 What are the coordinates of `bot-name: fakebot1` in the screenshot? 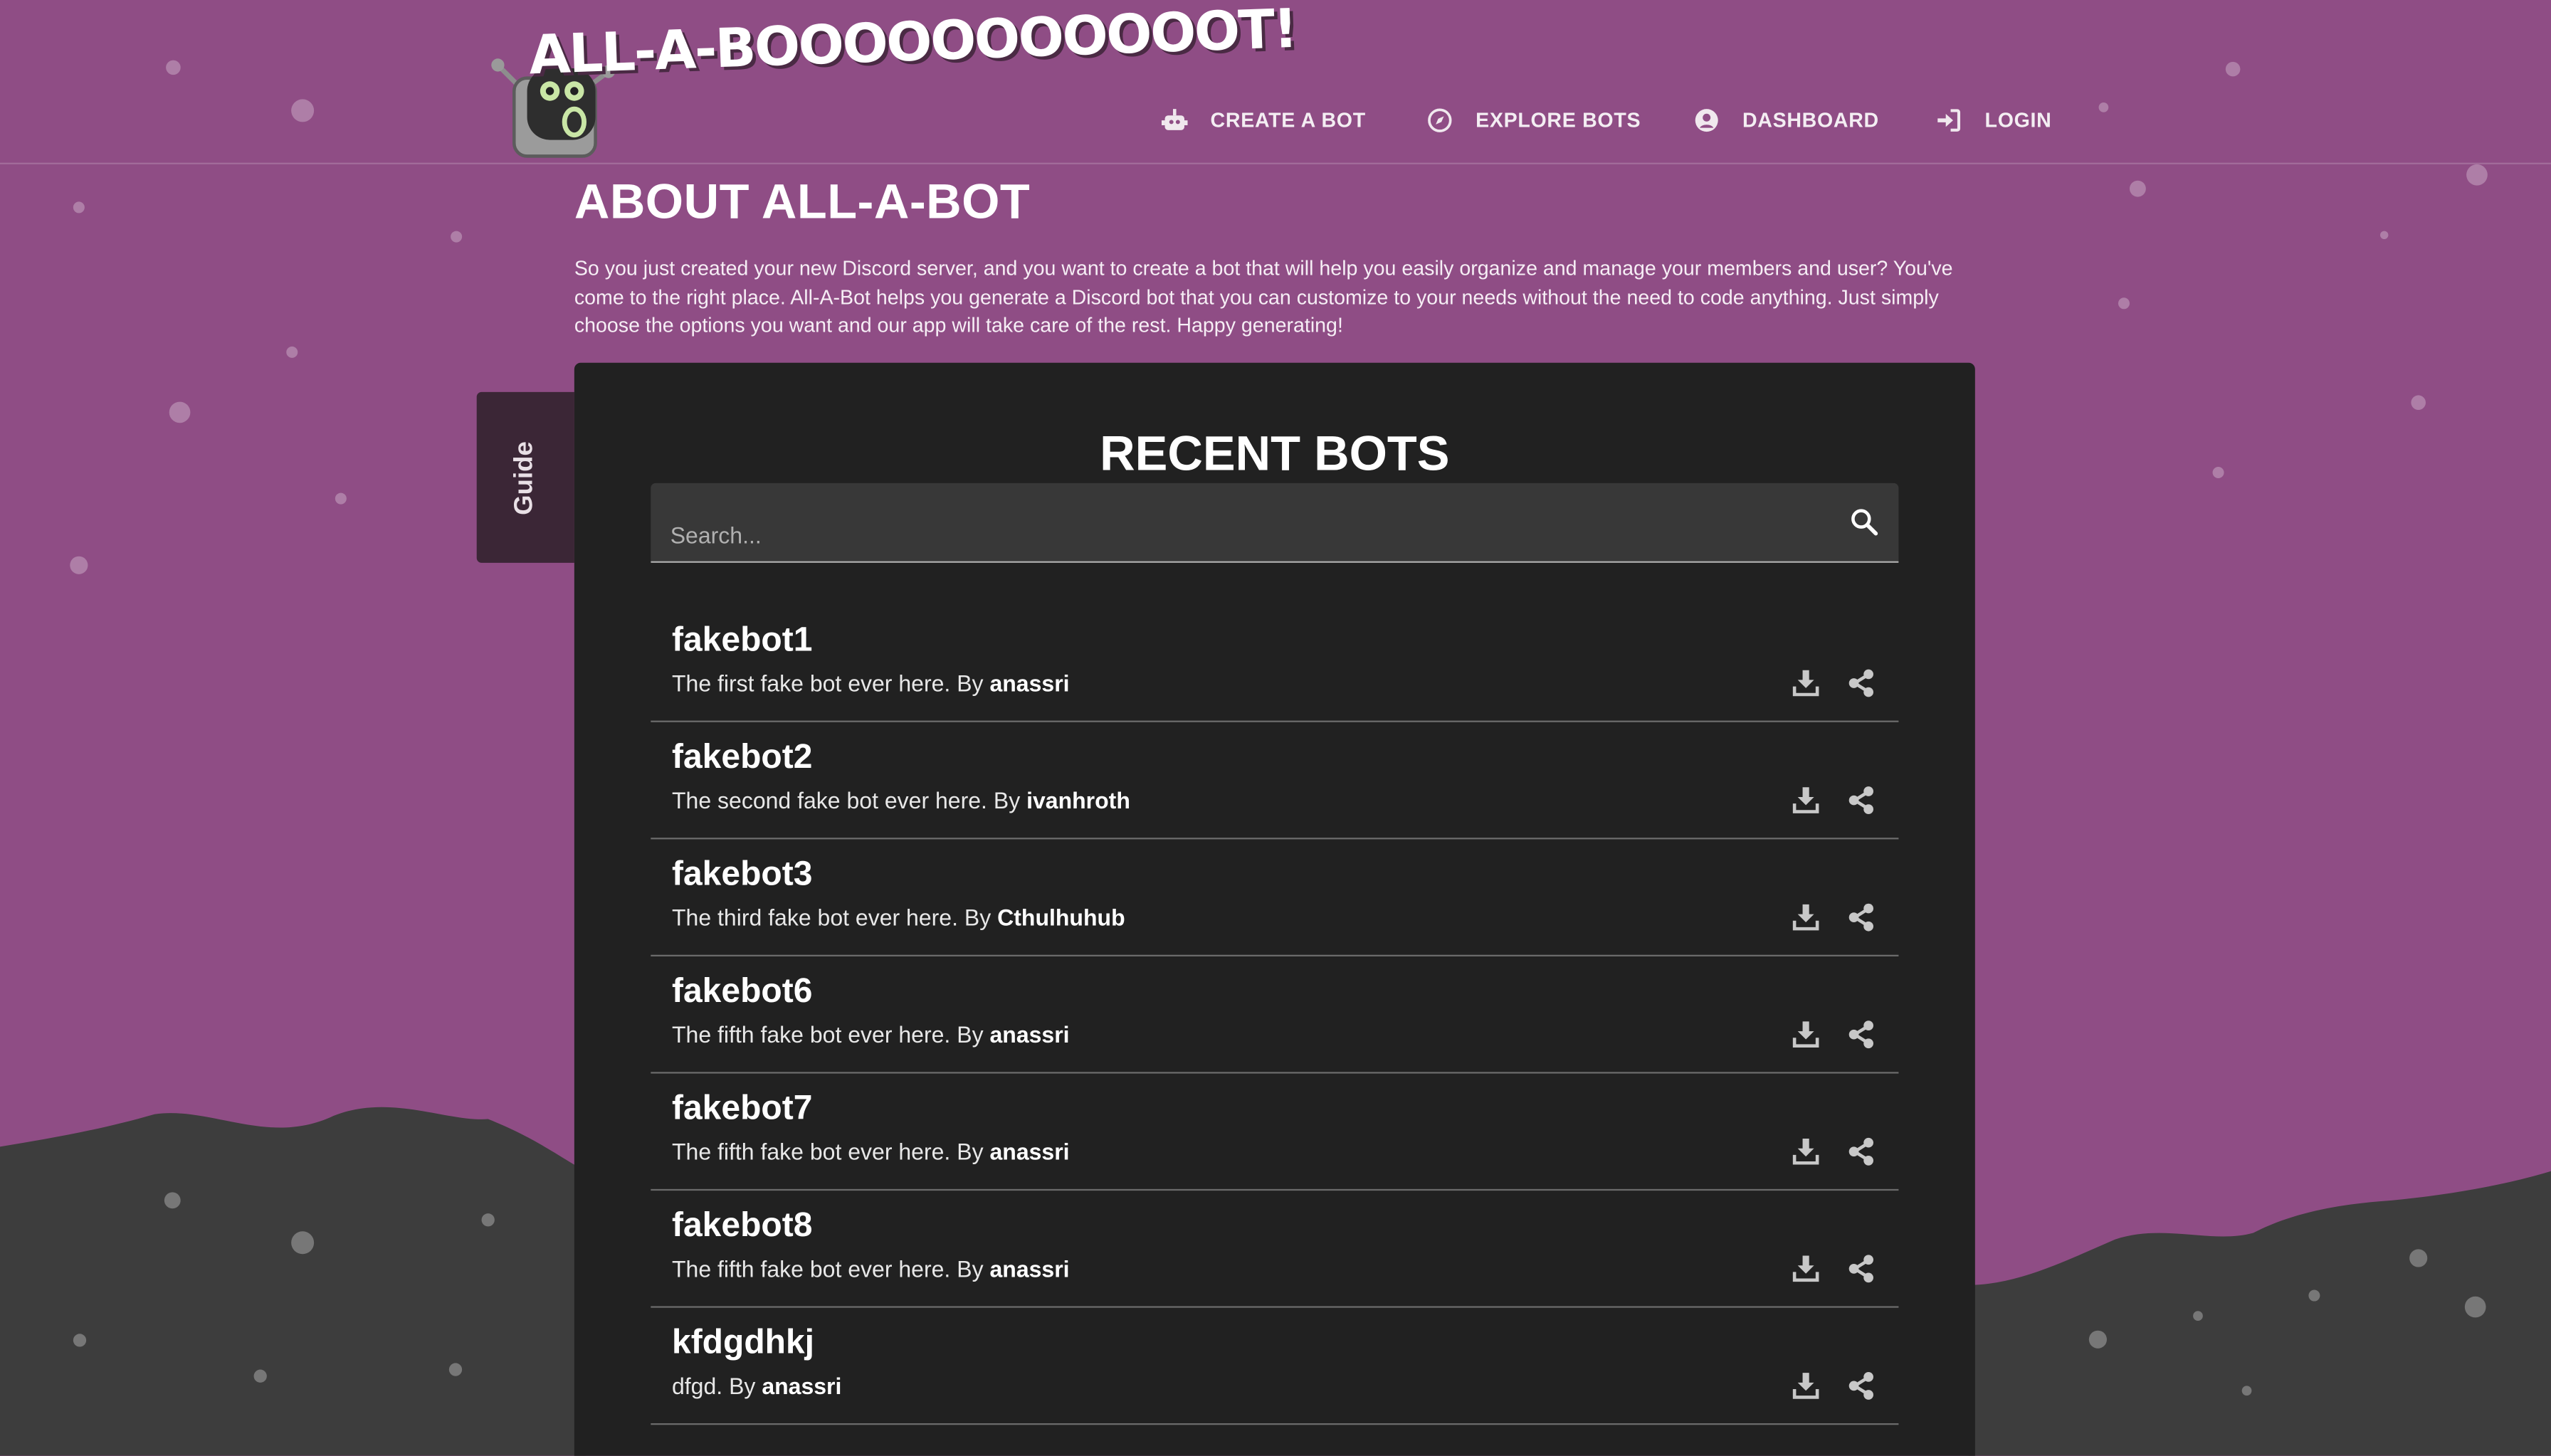 It's located at (742, 640).